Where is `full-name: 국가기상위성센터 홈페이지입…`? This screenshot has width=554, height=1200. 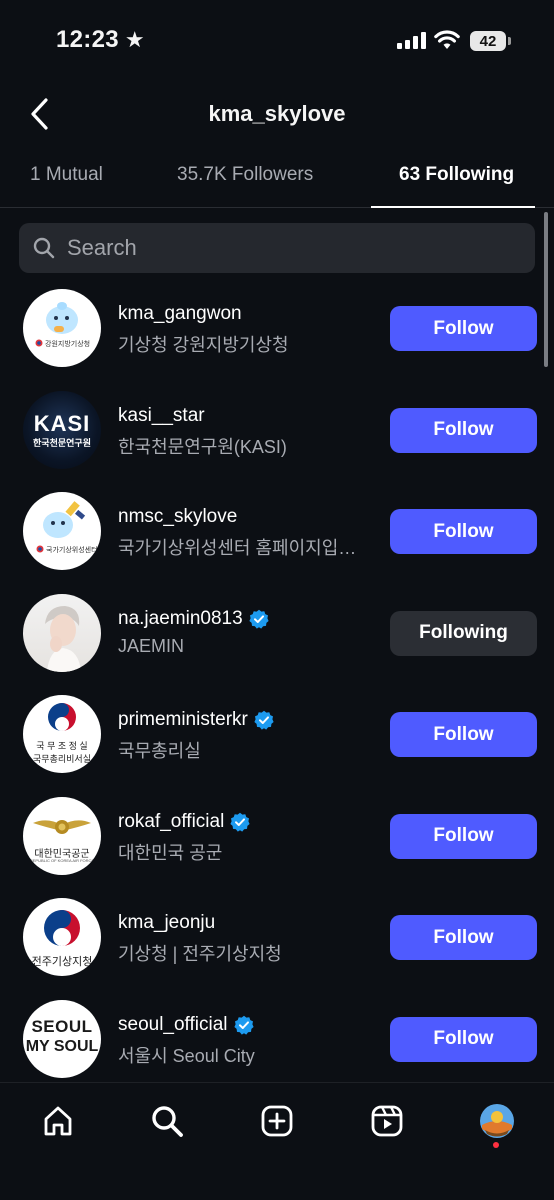
full-name: 국가기상위성센터 홈페이지입… is located at coordinates (237, 548).